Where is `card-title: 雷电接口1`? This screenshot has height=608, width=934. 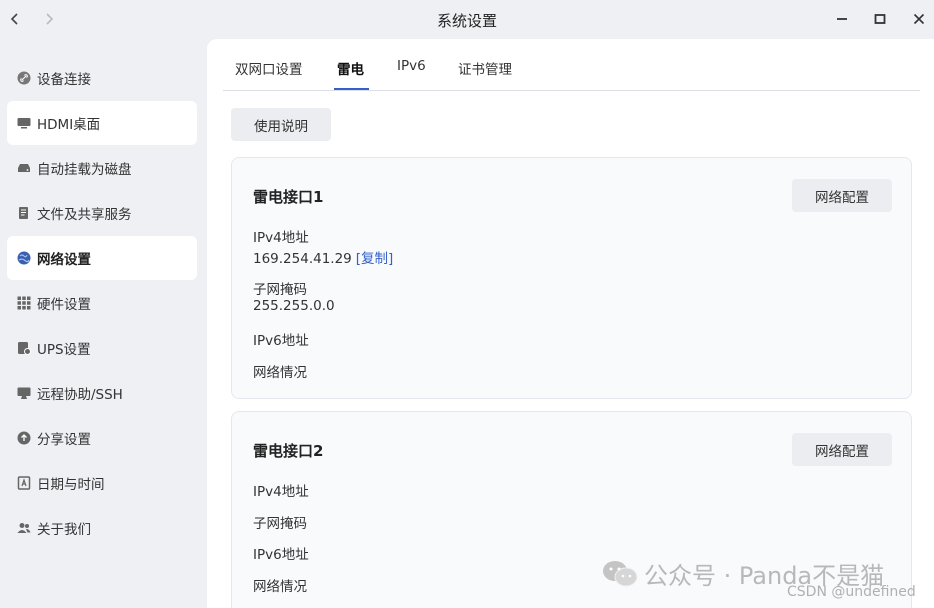
card-title: 雷电接口1 is located at coordinates (288, 197).